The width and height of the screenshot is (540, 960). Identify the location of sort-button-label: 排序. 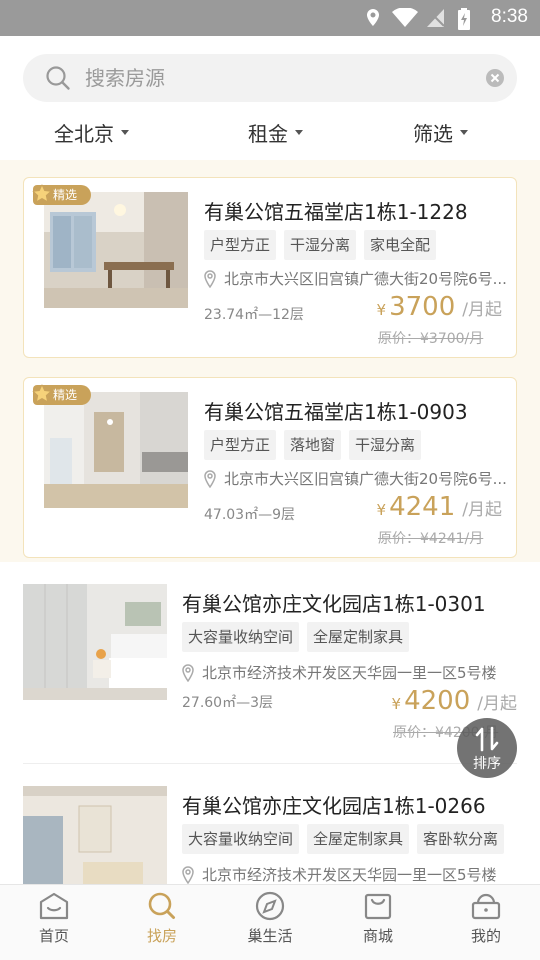
(487, 764).